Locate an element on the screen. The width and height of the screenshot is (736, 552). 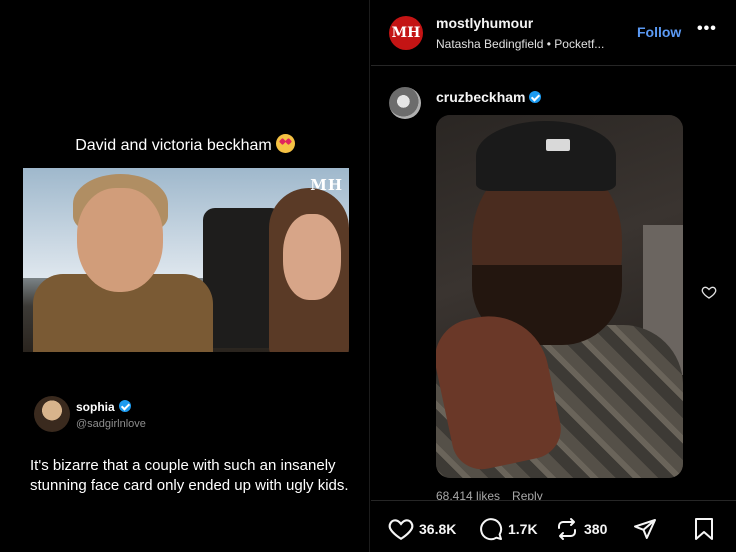
like-count: 36.8K is located at coordinates (438, 529).